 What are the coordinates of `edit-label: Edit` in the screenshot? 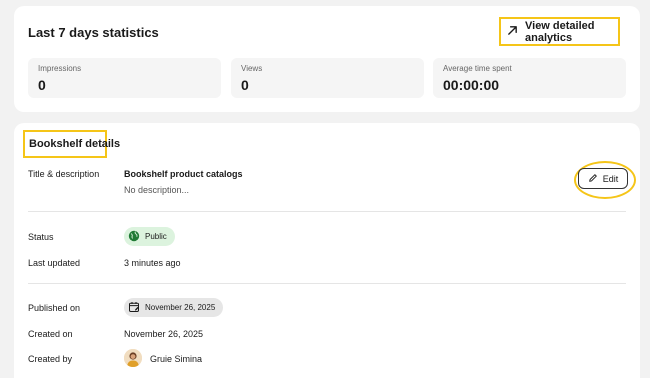 It's located at (610, 178).